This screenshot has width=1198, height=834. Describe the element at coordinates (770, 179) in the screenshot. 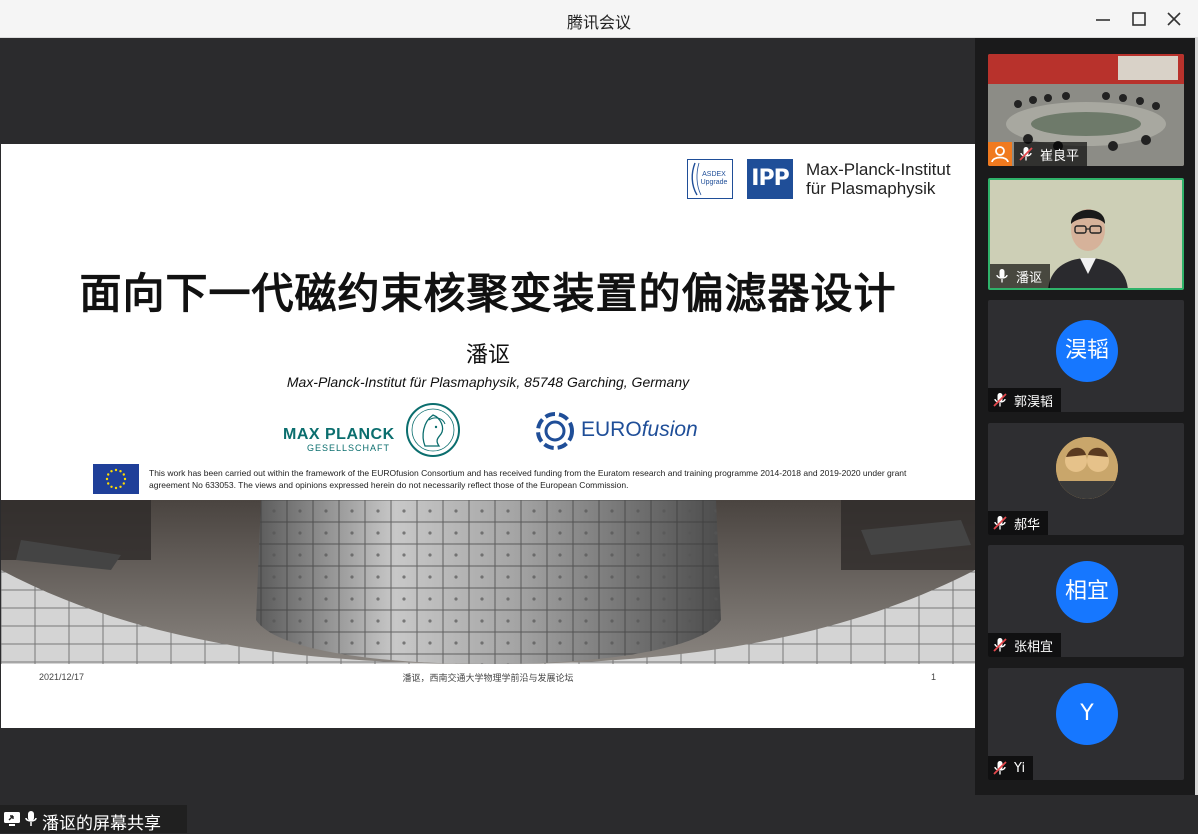

I see `ipp-logo: IPP` at that location.